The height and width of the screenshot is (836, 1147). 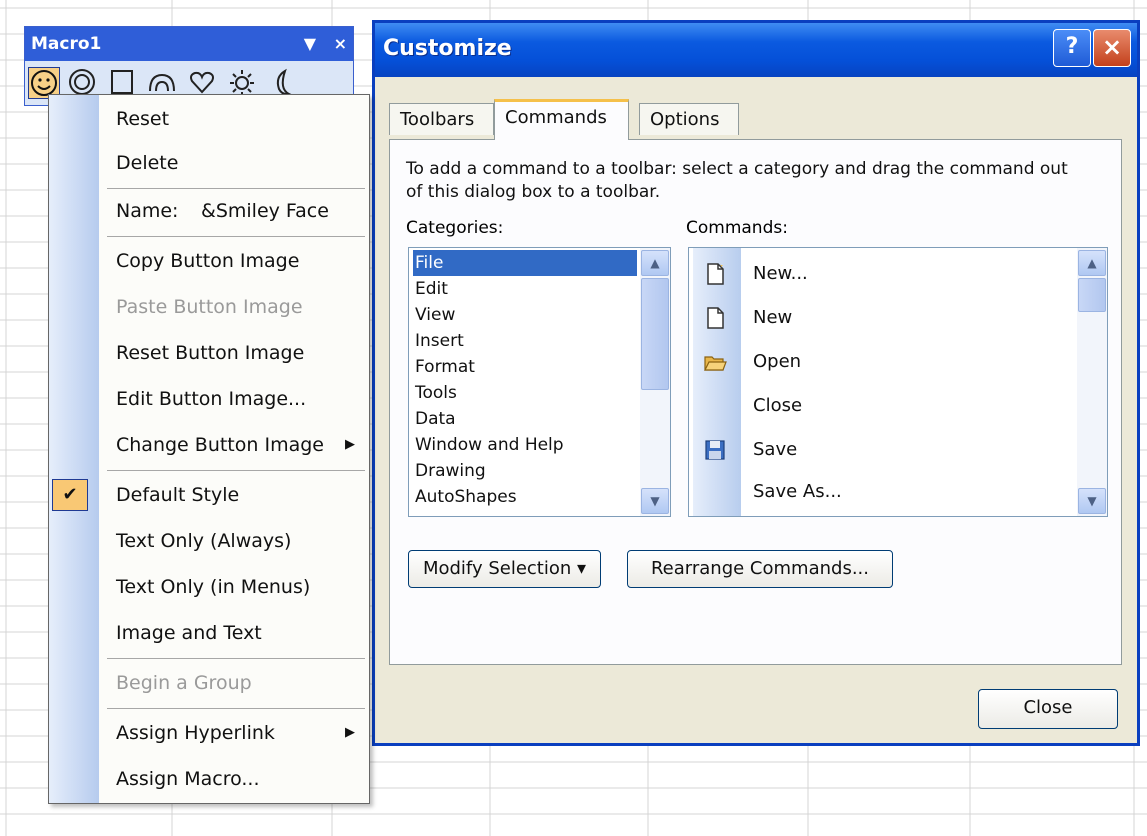 What do you see at coordinates (66, 44) in the screenshot?
I see `macro1-title: Macro1` at bounding box center [66, 44].